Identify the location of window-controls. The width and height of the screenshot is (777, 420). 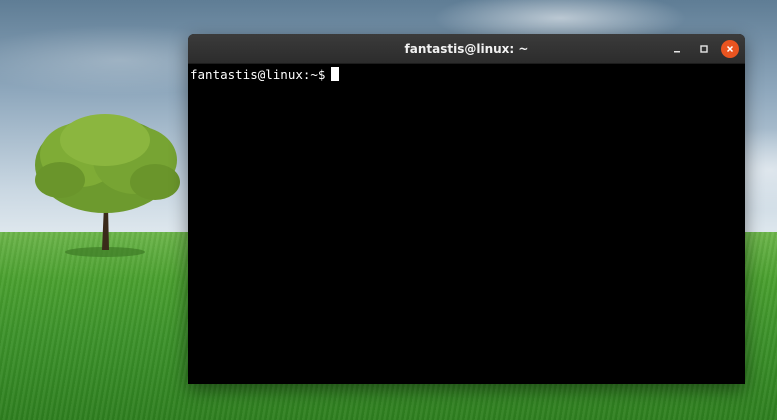
(703, 48).